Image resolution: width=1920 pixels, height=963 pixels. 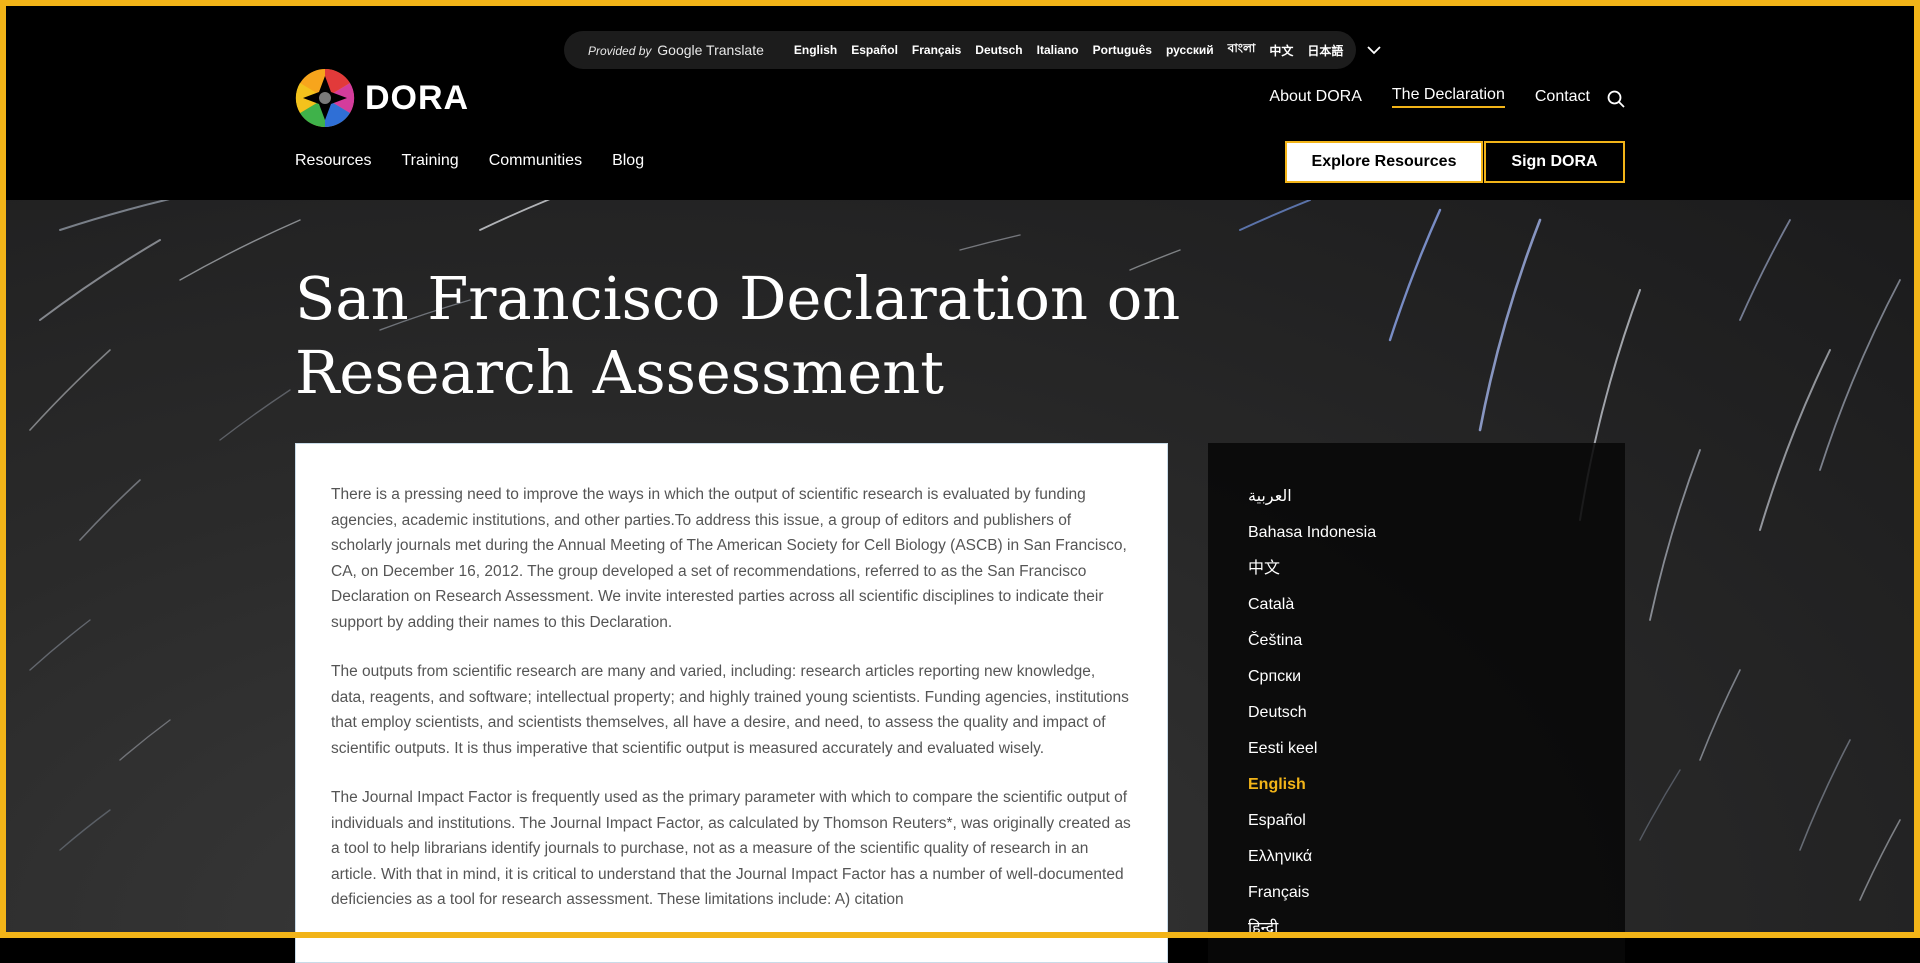 What do you see at coordinates (1436, 533) in the screenshot?
I see `lang-bahasa-indonesia: Bahasa Indonesia` at bounding box center [1436, 533].